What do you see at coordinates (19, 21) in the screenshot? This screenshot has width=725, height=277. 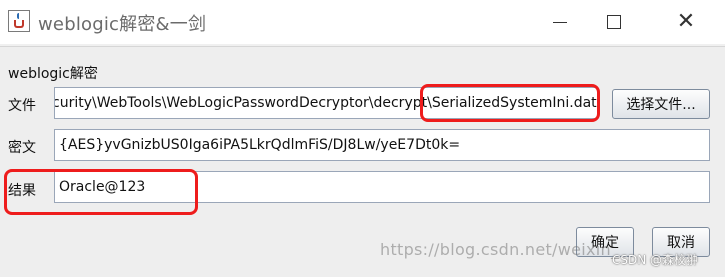 I see `java-cup-icon` at bounding box center [19, 21].